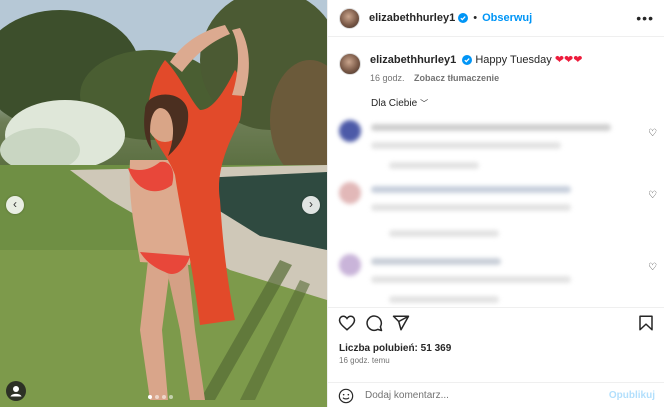  What do you see at coordinates (463, 18) in the screenshot?
I see `verified-badge-icon` at bounding box center [463, 18].